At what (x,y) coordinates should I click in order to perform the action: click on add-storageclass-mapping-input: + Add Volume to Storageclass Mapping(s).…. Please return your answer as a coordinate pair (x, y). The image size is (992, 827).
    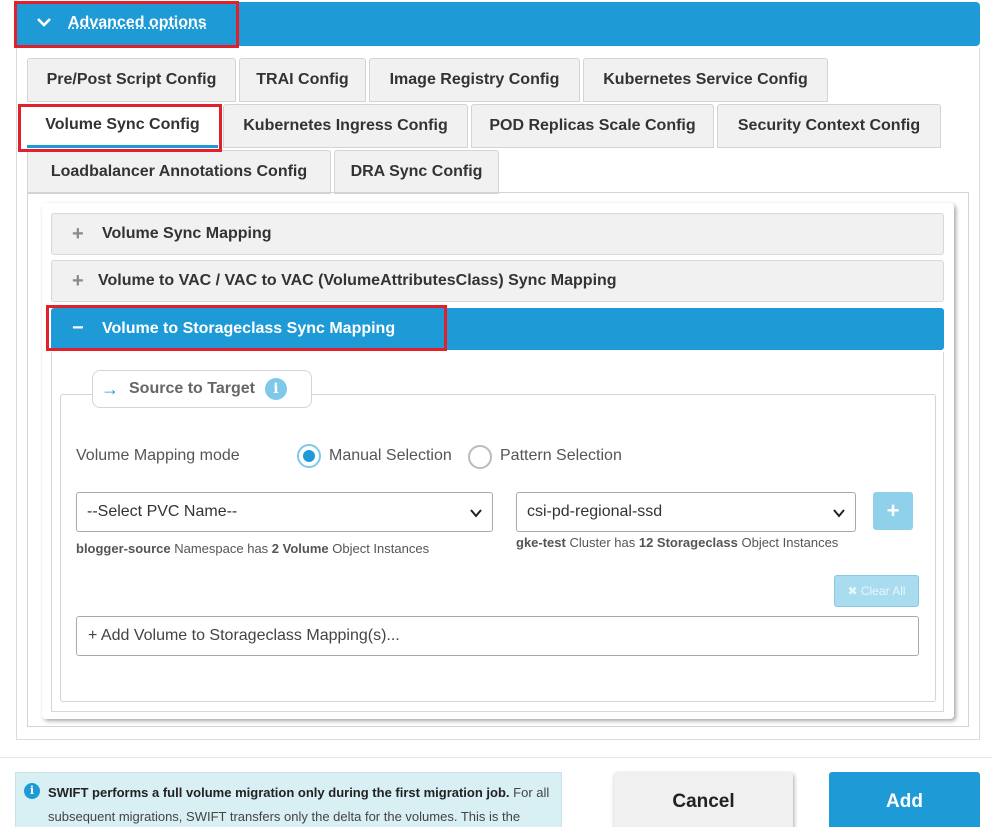
    Looking at the image, I should click on (497, 636).